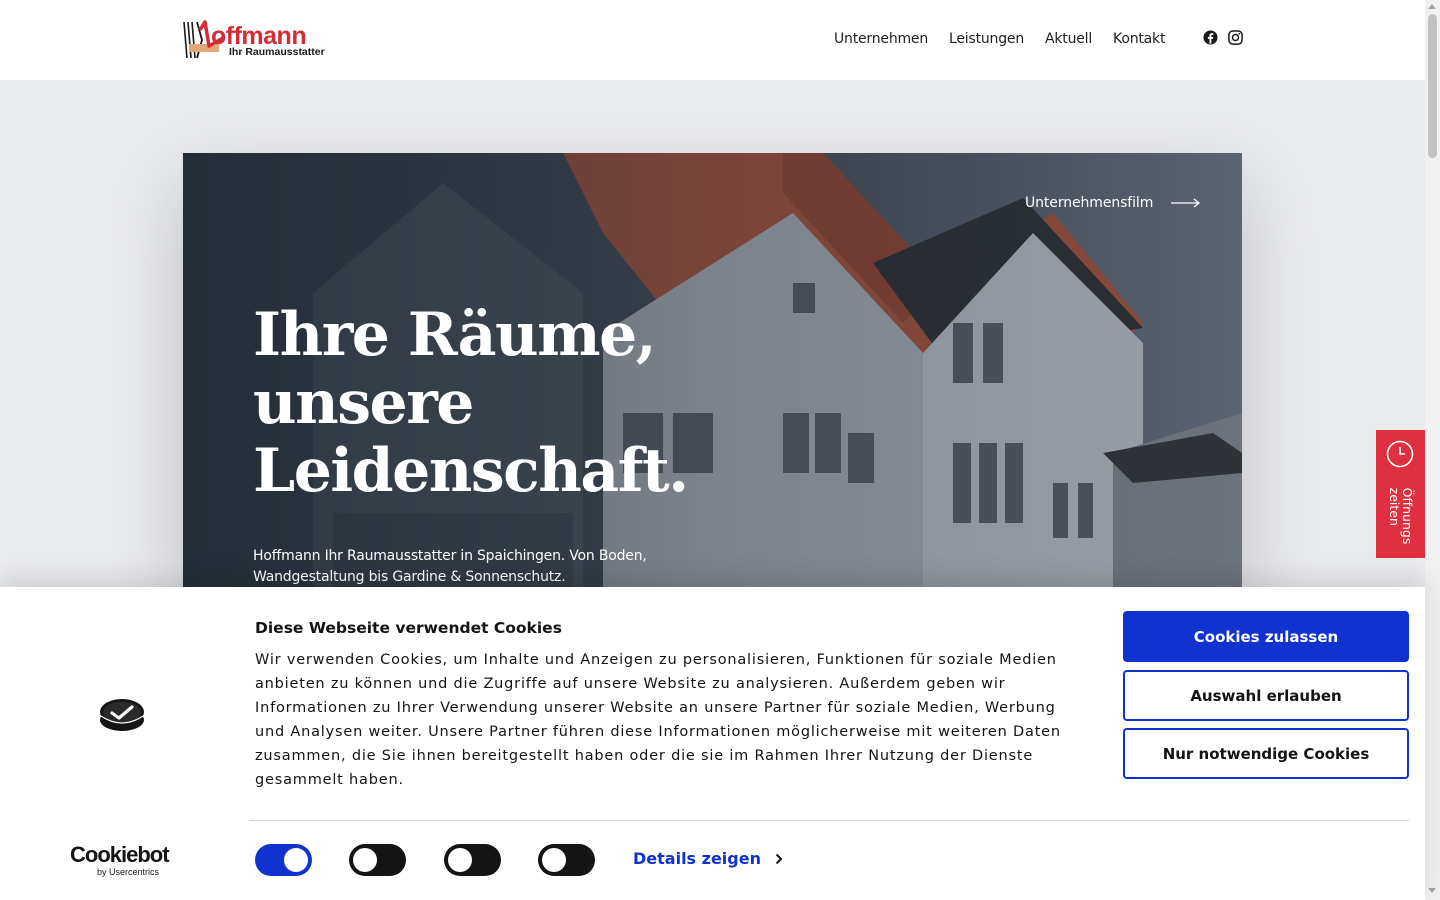 This screenshot has height=900, width=1440. I want to click on main-nav: Unternehmen Leistungen Aktuell Kontakt, so click(999, 39).